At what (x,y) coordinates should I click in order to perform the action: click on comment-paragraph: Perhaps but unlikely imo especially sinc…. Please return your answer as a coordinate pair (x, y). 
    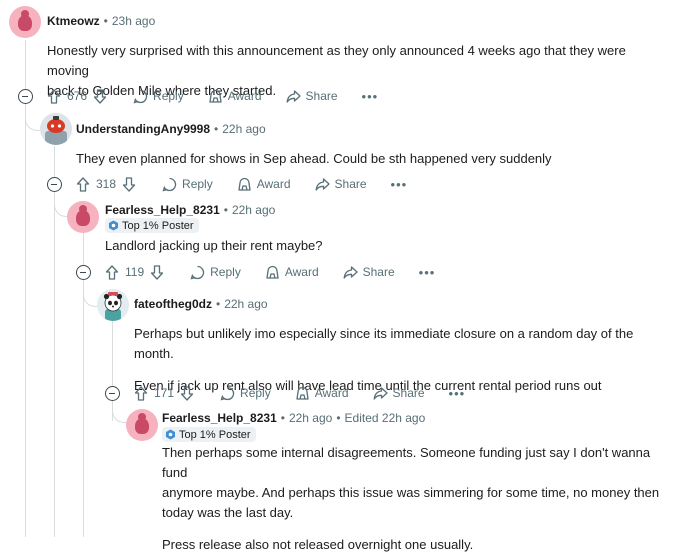
    Looking at the image, I should click on (384, 343).